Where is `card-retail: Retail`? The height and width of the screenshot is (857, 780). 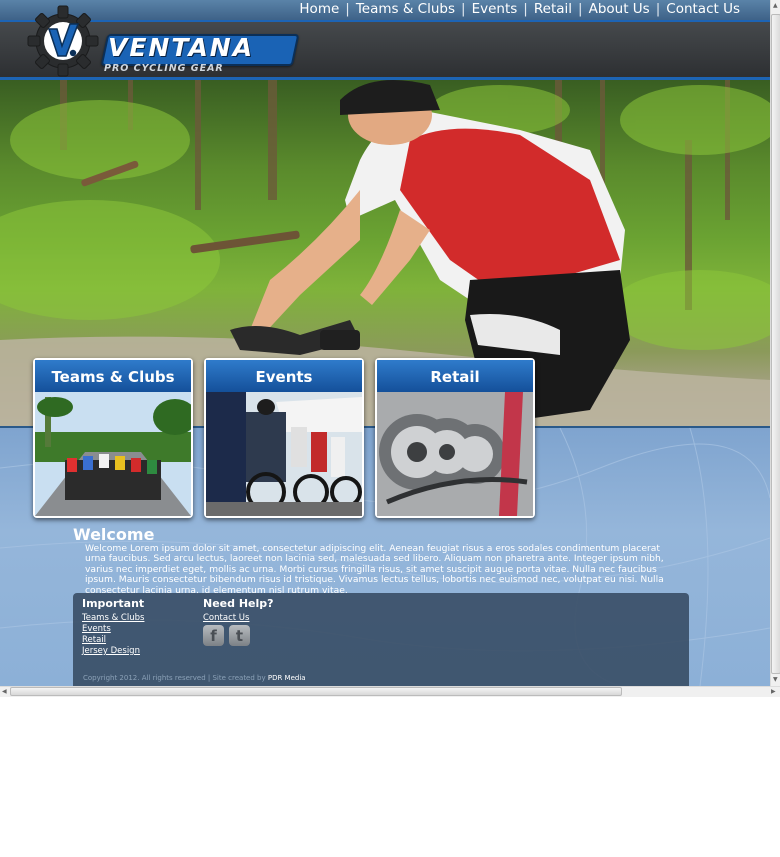 card-retail: Retail is located at coordinates (455, 438).